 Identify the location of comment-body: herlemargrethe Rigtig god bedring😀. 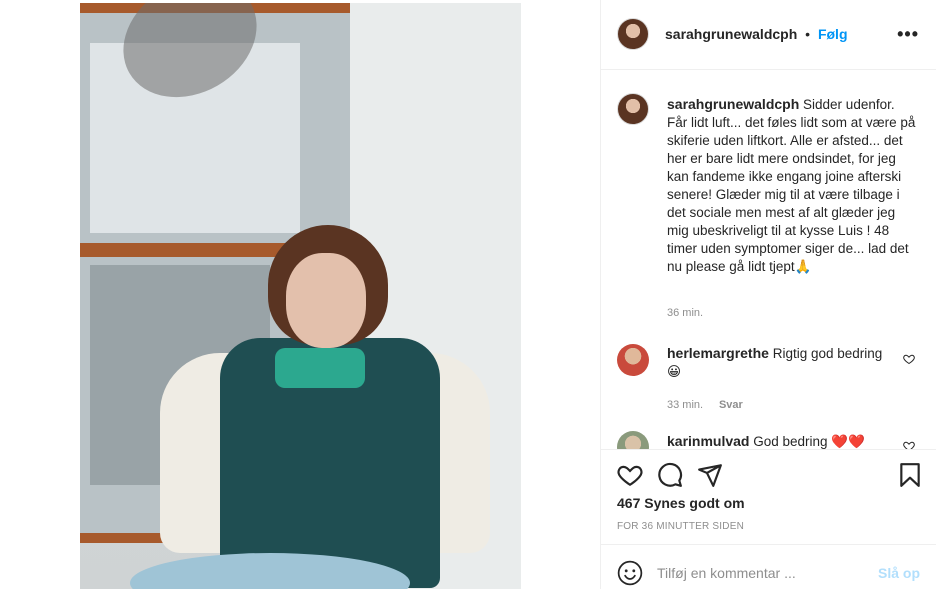
(777, 362).